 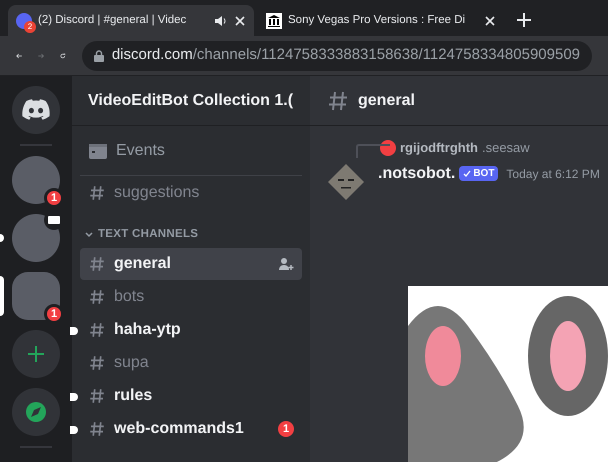 What do you see at coordinates (191, 330) in the screenshot?
I see `channel-item: haha-ytp` at bounding box center [191, 330].